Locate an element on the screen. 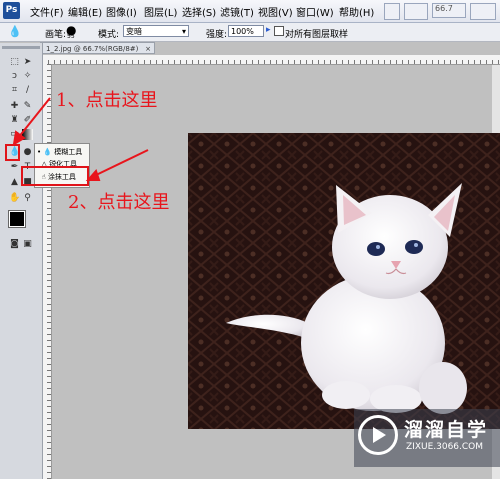 This screenshot has width=500, height=479. play-logo-icon is located at coordinates (378, 435).